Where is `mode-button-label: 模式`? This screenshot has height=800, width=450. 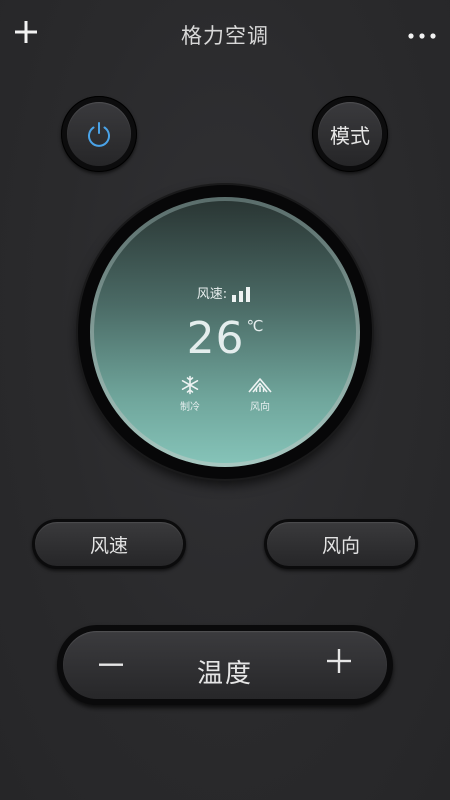 mode-button-label: 模式 is located at coordinates (350, 135).